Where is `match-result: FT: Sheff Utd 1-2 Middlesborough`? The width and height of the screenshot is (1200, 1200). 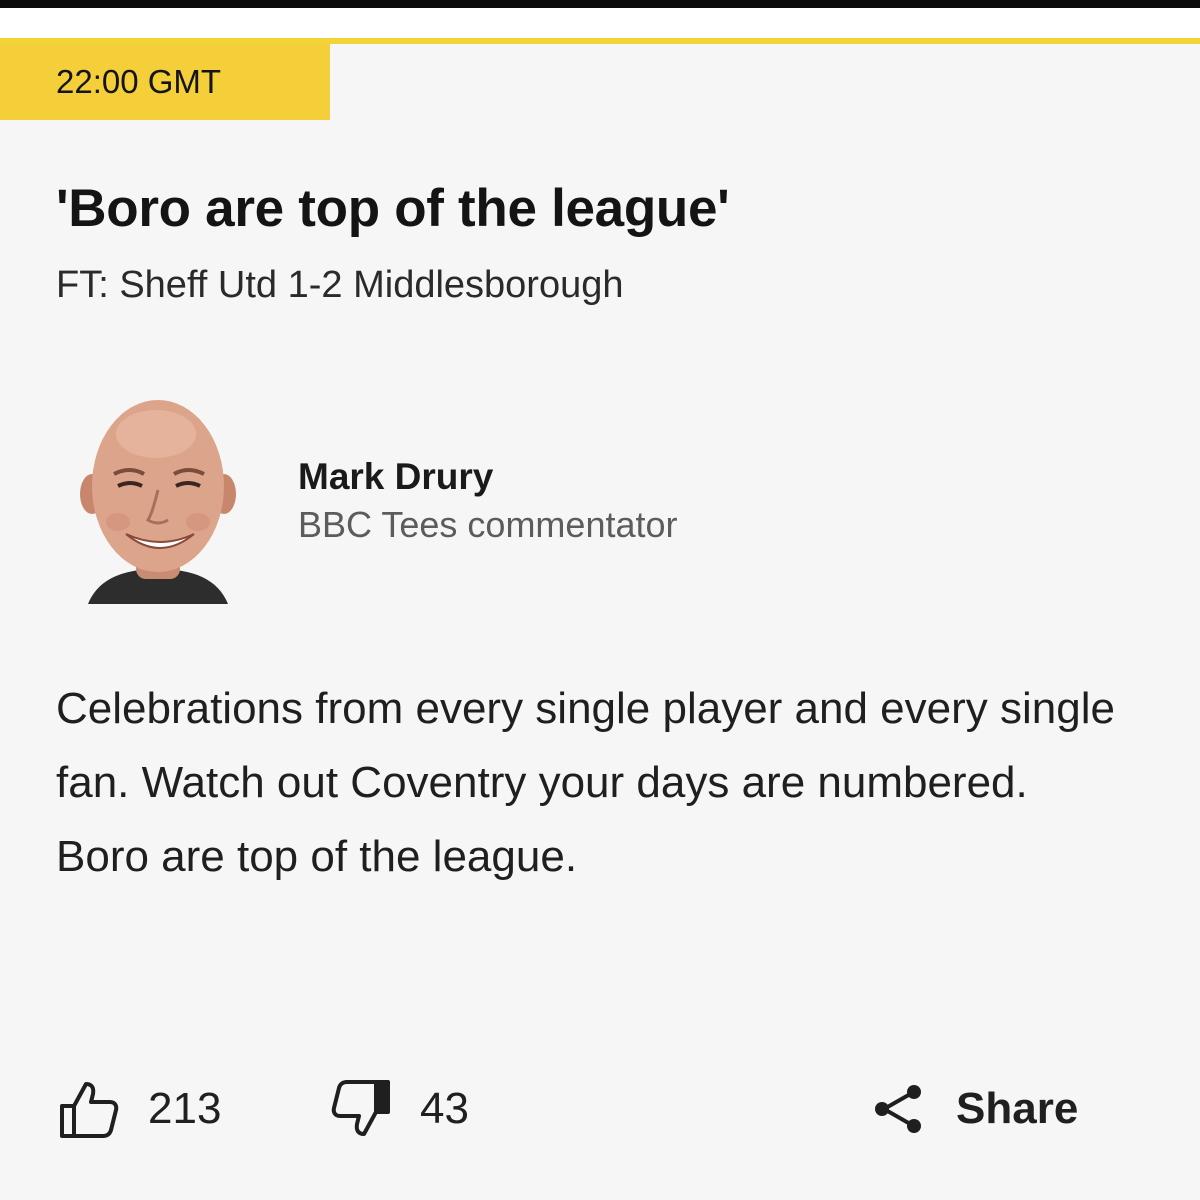
match-result: FT: Sheff Utd 1-2 Middlesborough is located at coordinates (340, 285).